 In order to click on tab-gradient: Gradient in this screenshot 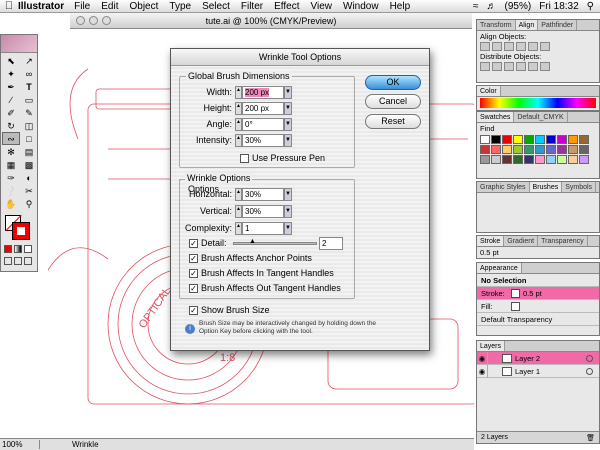, I will do `click(521, 241)`.